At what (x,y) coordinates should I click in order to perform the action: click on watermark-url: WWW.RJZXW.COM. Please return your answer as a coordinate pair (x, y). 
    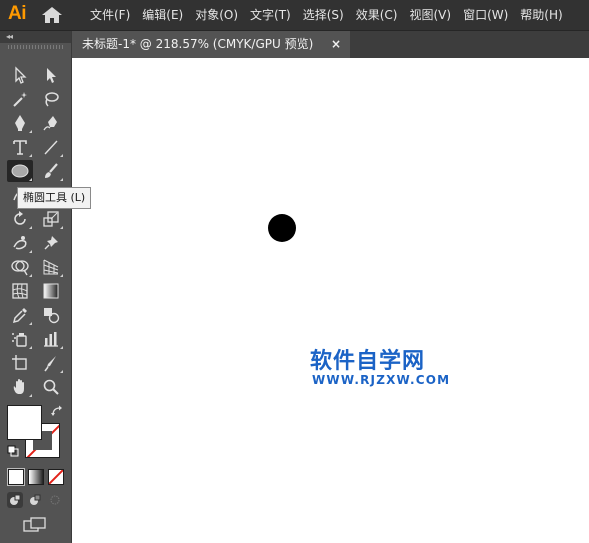
    Looking at the image, I should click on (381, 380).